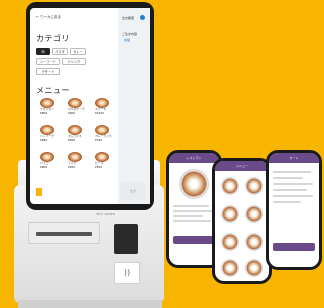 This screenshot has height=308, width=324. Describe the element at coordinates (72, 167) in the screenshot. I see `menu-item-price: ¥400` at that location.